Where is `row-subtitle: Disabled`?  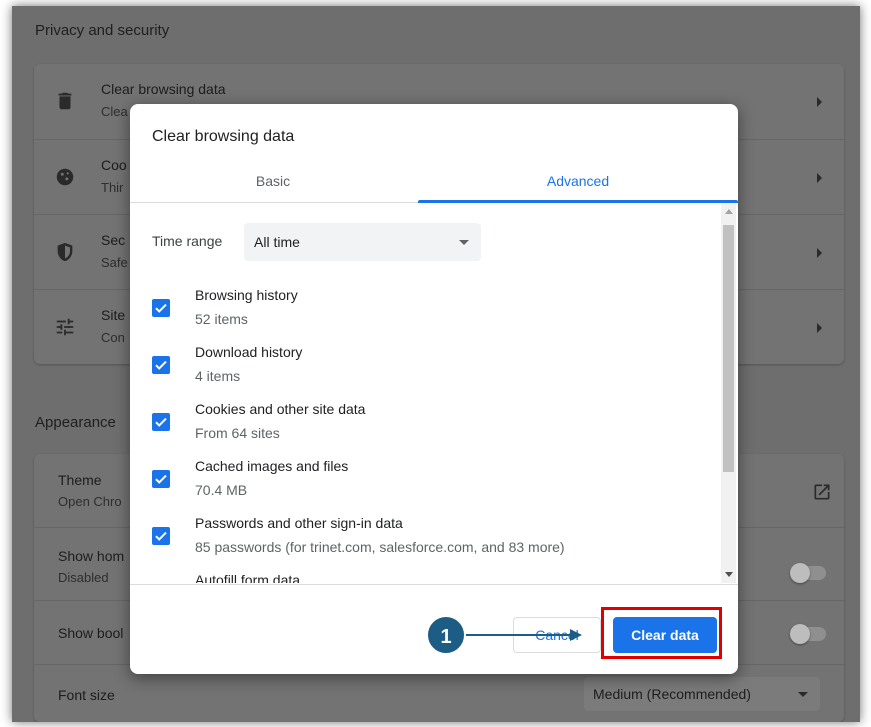 row-subtitle: Disabled is located at coordinates (83, 577).